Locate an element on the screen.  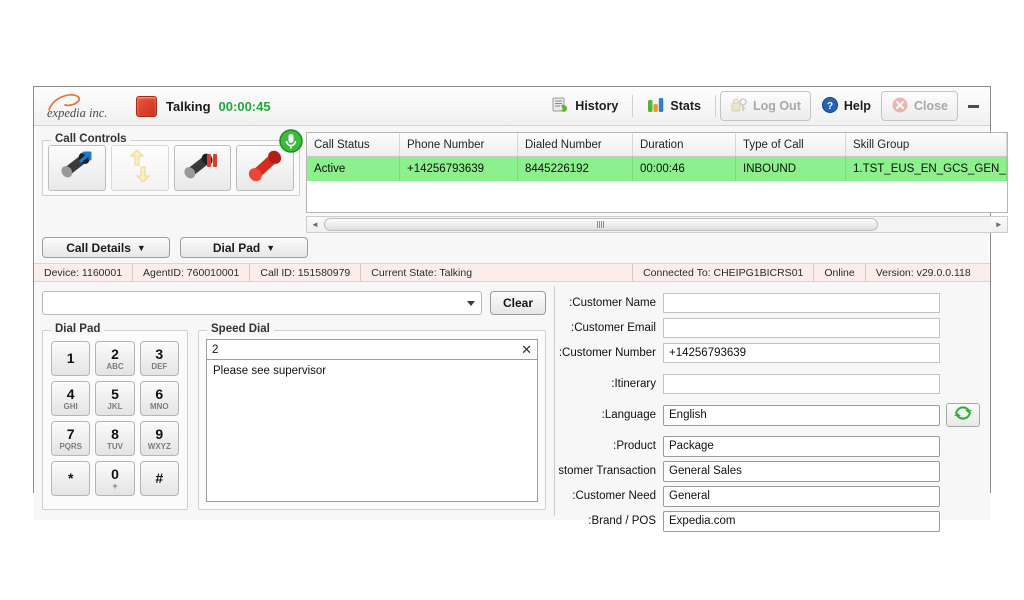
key-letters: WXYZ is located at coordinates (159, 446).